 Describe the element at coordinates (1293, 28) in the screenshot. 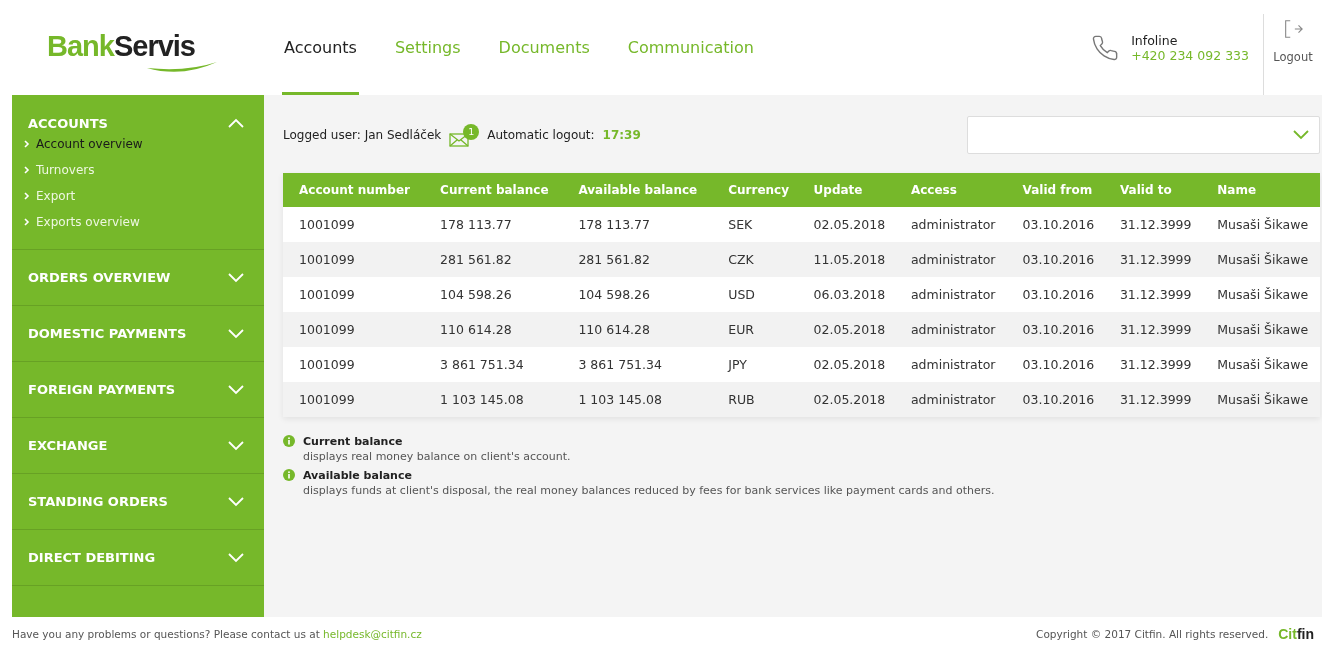

I see `logout-icon` at that location.